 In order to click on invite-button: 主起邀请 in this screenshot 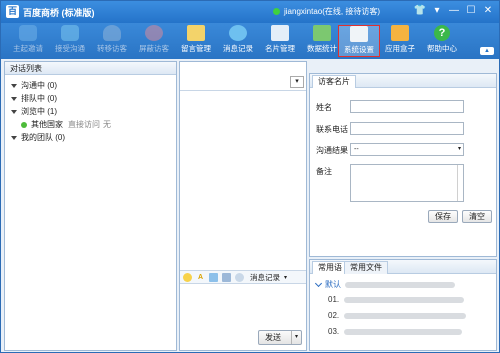, I will do `click(28, 41)`.